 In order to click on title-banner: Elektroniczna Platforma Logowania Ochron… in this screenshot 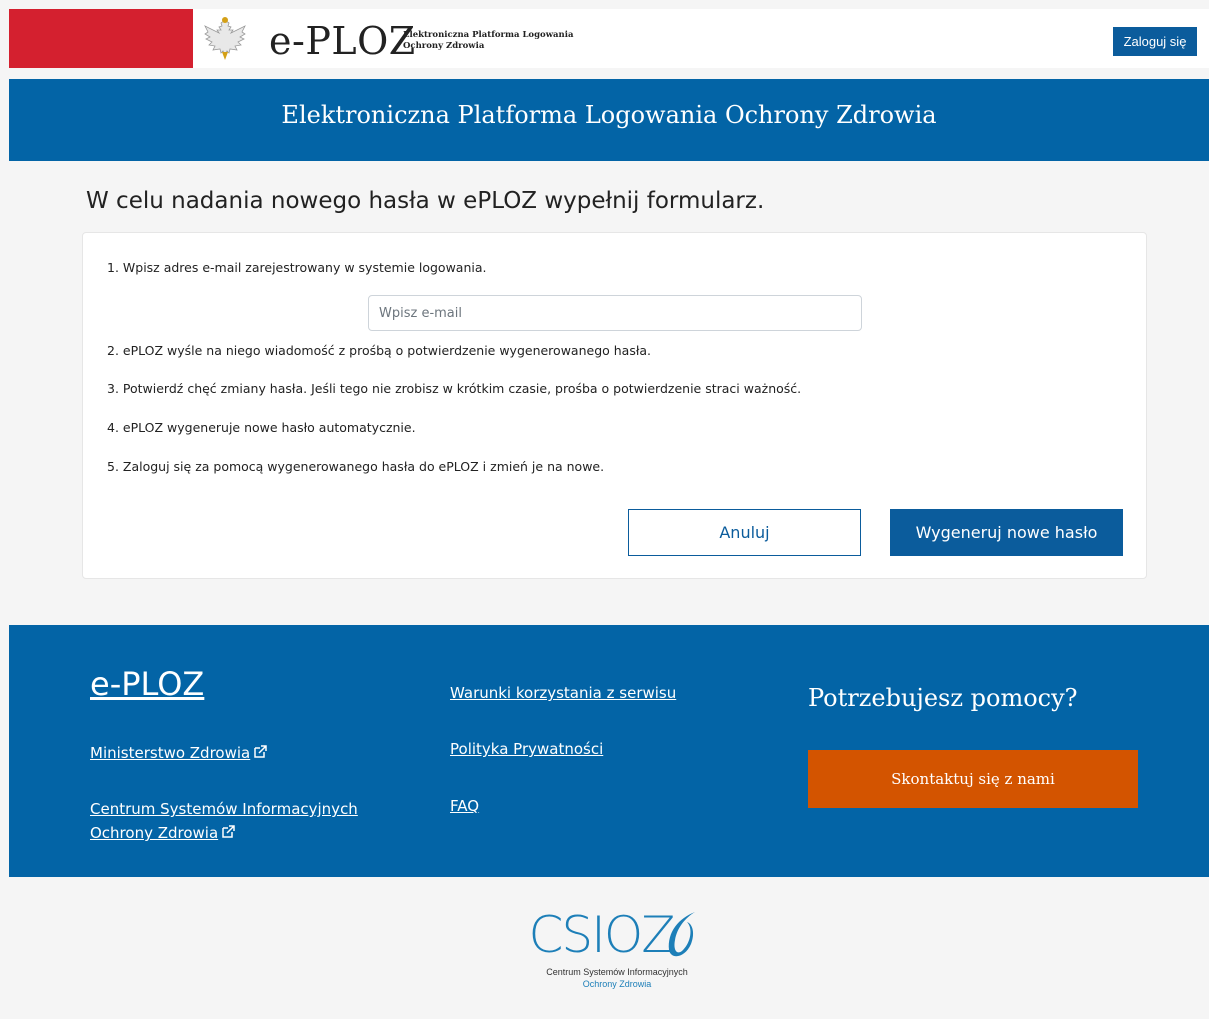, I will do `click(609, 120)`.